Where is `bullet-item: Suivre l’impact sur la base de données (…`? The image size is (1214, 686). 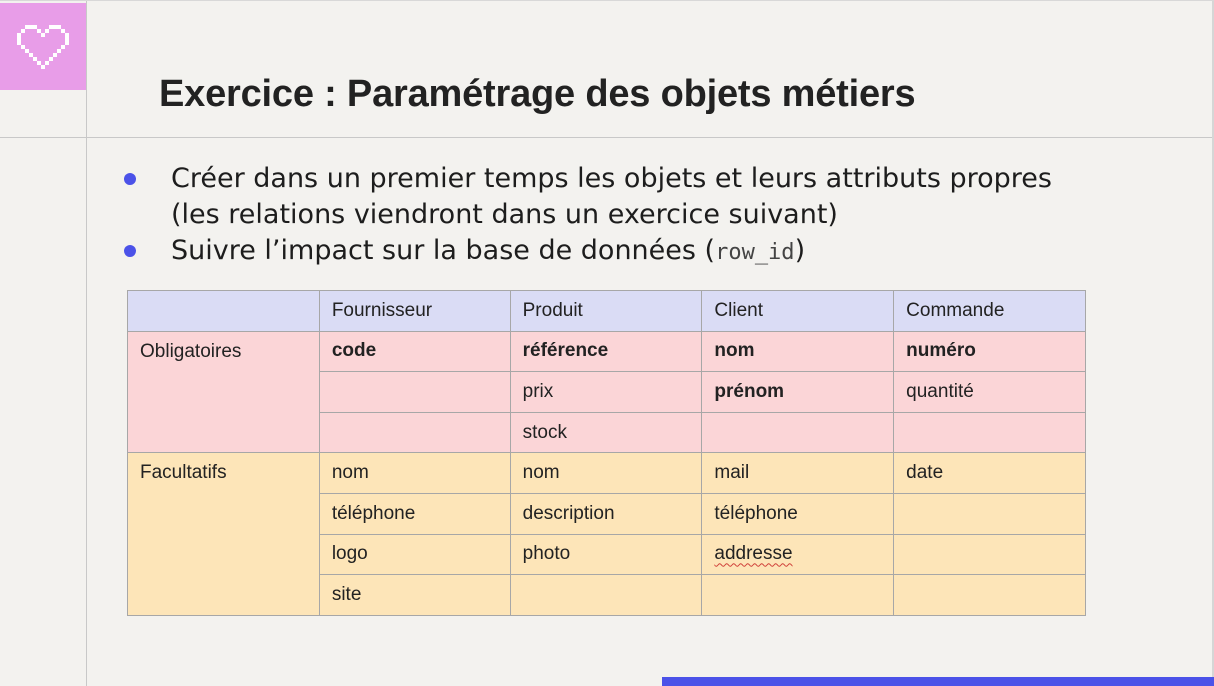
bullet-item: Suivre l’impact sur la base de données (… is located at coordinates (614, 252).